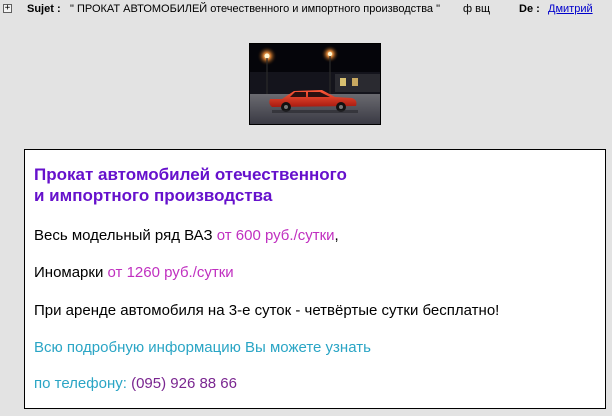 This screenshot has width=612, height=416. What do you see at coordinates (190, 174) in the screenshot?
I see `ad-title-line-1: Прокат автомобилей отечественного` at bounding box center [190, 174].